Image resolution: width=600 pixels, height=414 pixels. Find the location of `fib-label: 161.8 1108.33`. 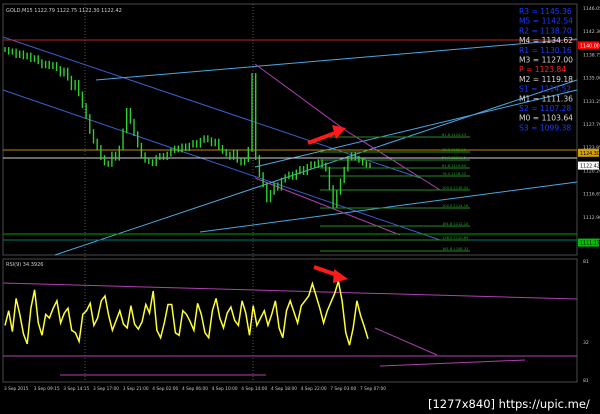

fib-label: 161.8 1108.33 is located at coordinates (455, 249).